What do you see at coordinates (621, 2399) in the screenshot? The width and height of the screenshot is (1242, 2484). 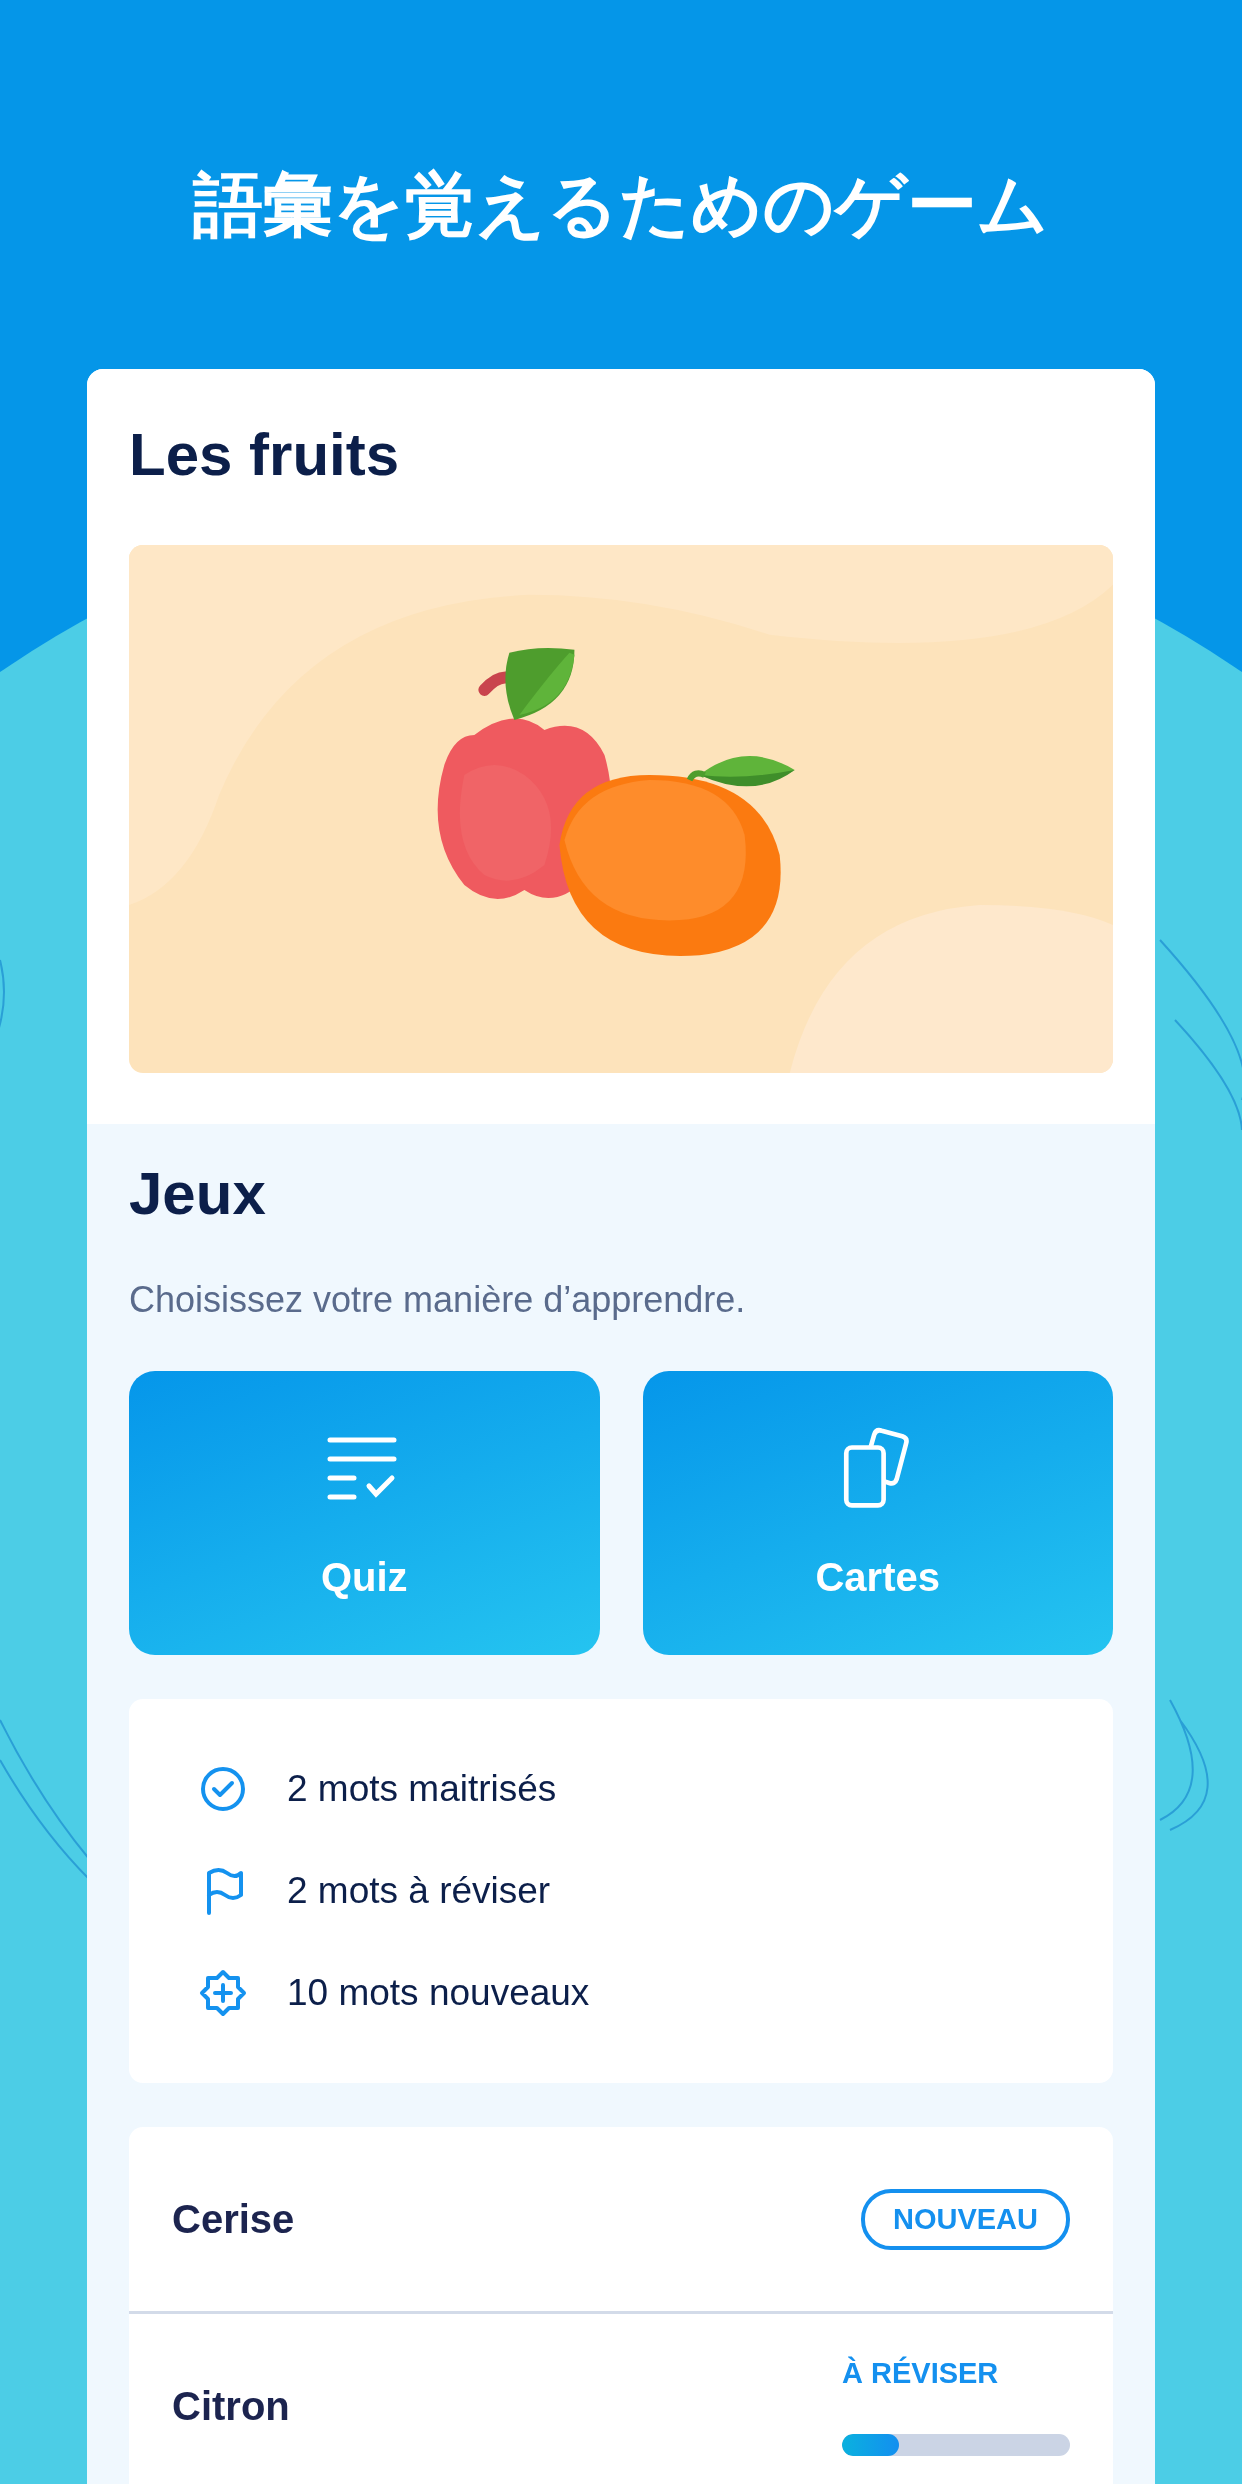 I see `word-row: Citron À RÉVISER` at bounding box center [621, 2399].